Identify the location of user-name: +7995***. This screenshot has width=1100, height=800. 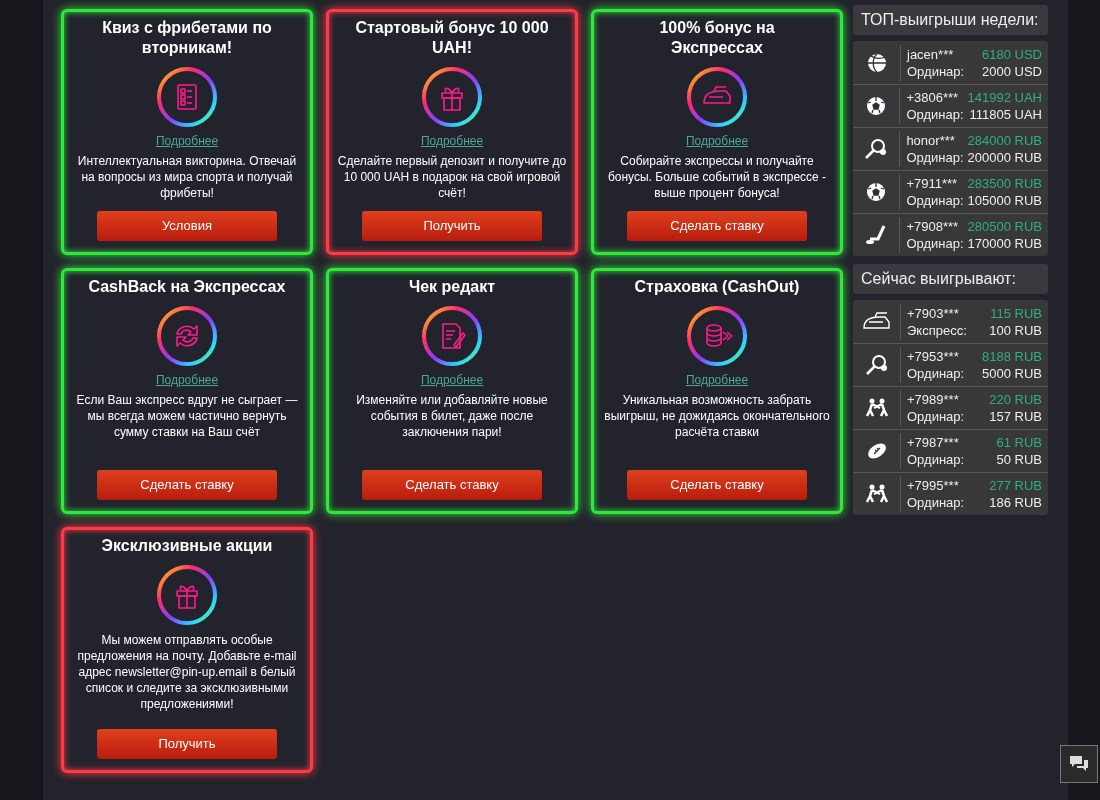
(933, 485).